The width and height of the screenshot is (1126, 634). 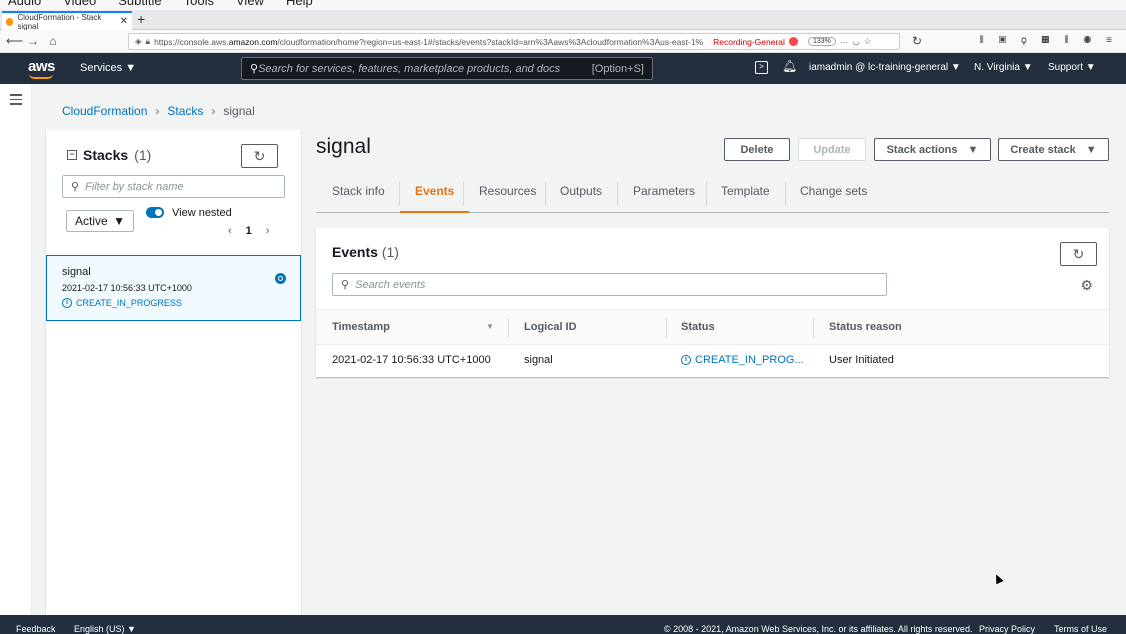 I want to click on aws-logo: aws, so click(x=41, y=66).